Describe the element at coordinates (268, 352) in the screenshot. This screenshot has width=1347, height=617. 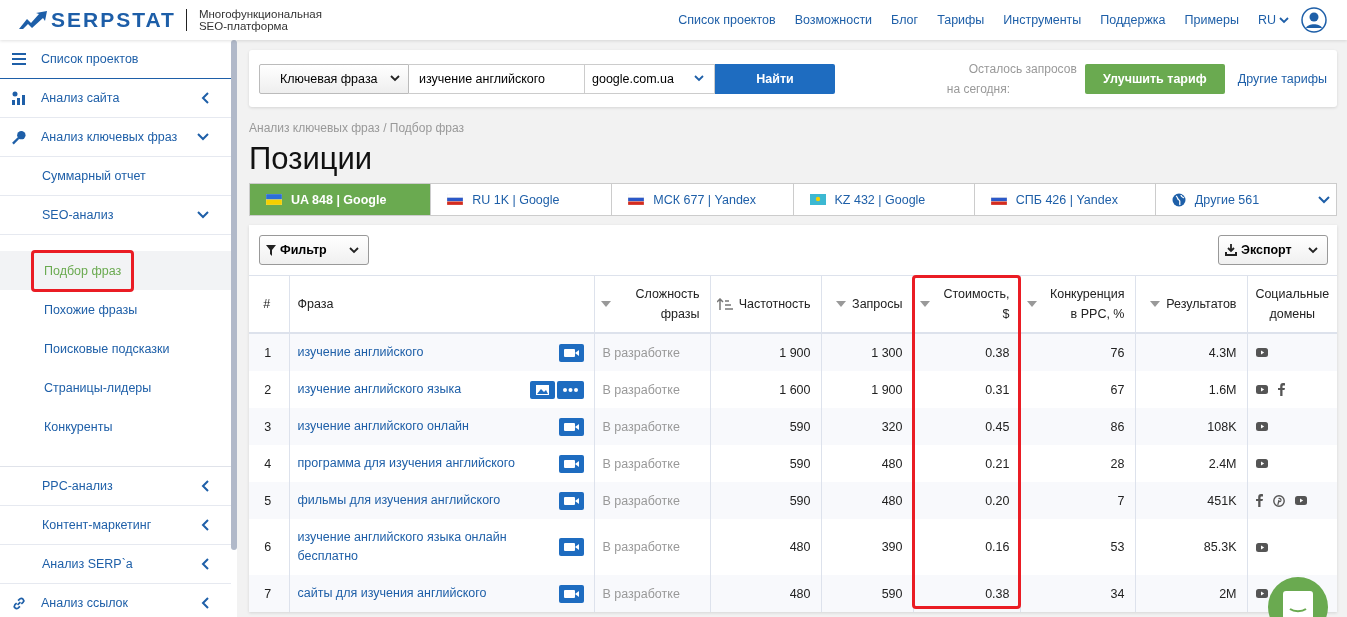
I see `row-number: 1` at that location.